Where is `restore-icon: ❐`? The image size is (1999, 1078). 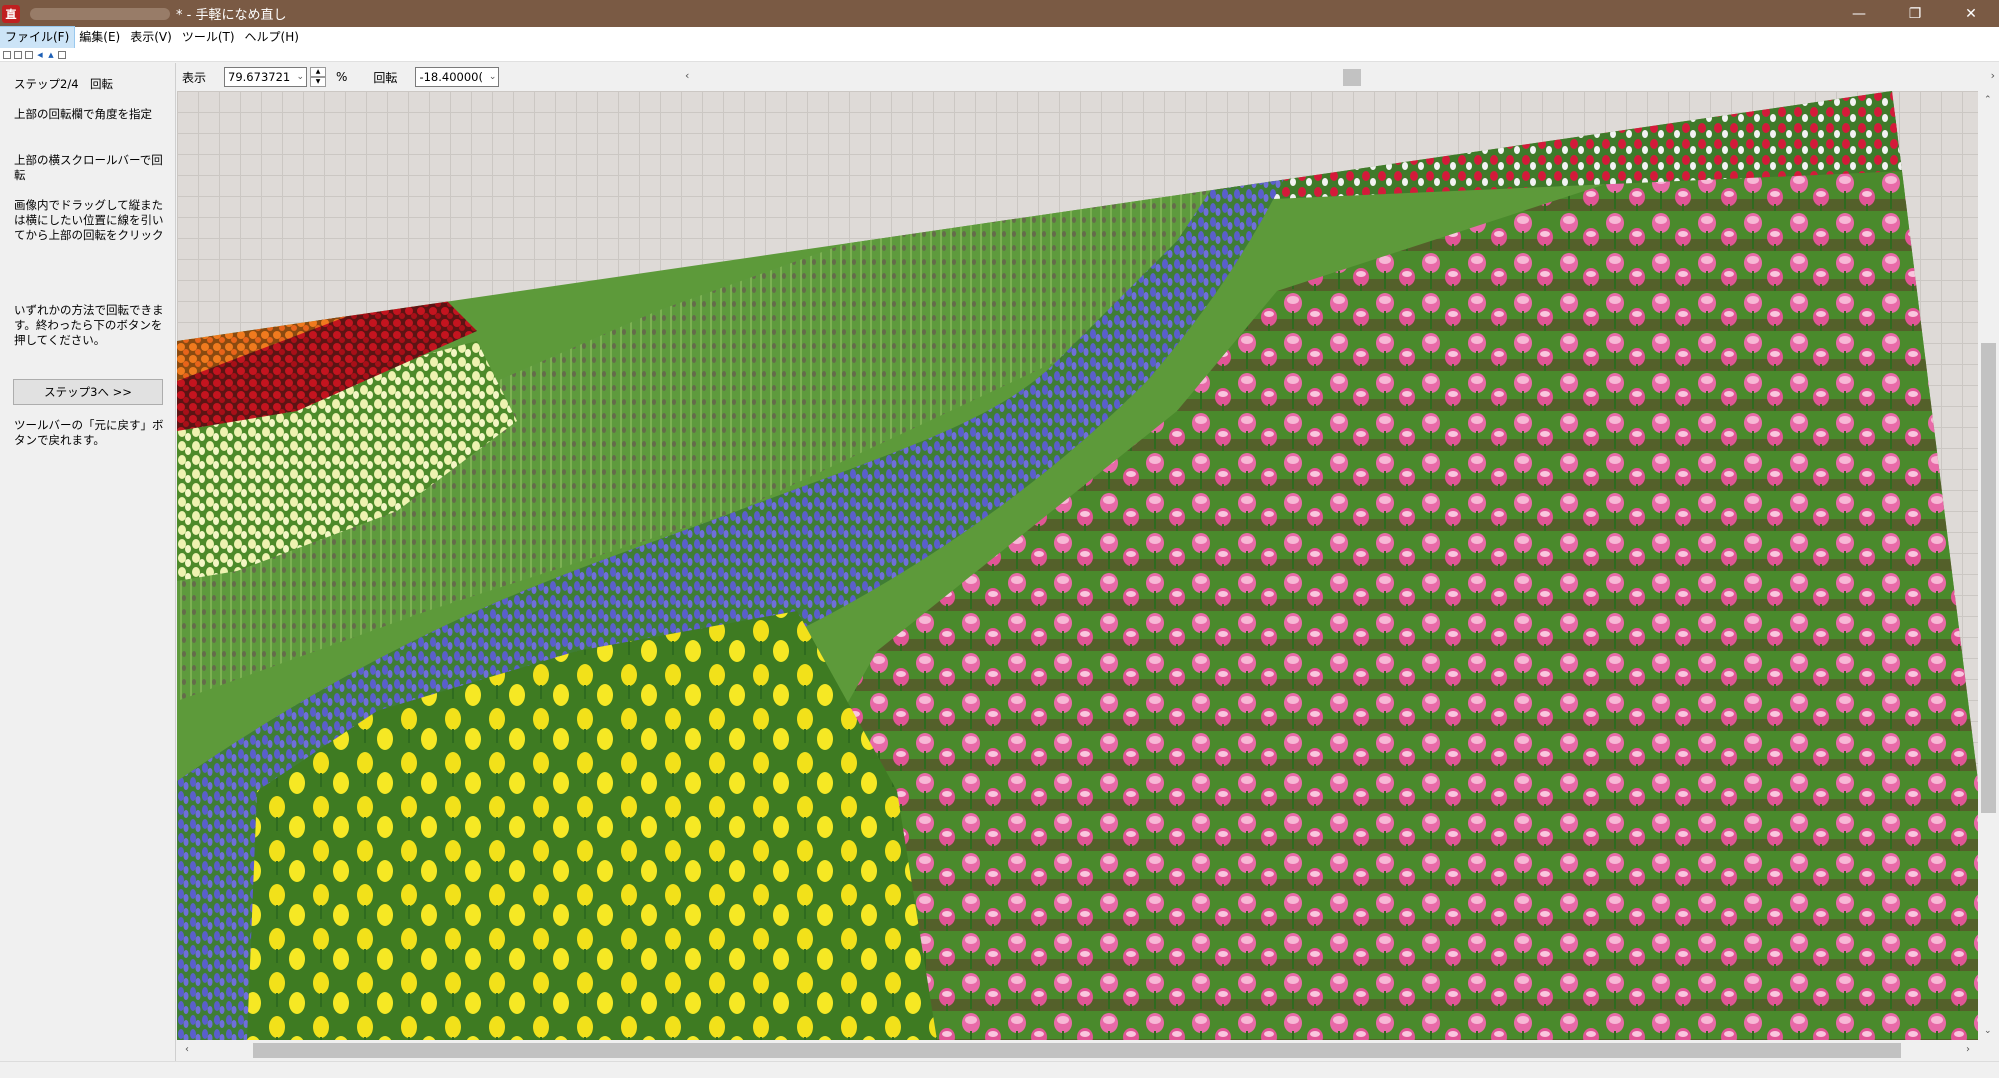
restore-icon: ❐ is located at coordinates (1915, 13).